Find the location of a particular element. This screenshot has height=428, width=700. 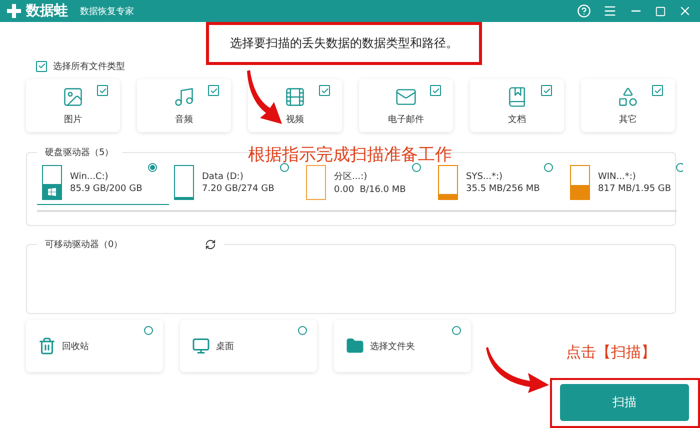

logo-icon is located at coordinates (14, 11).